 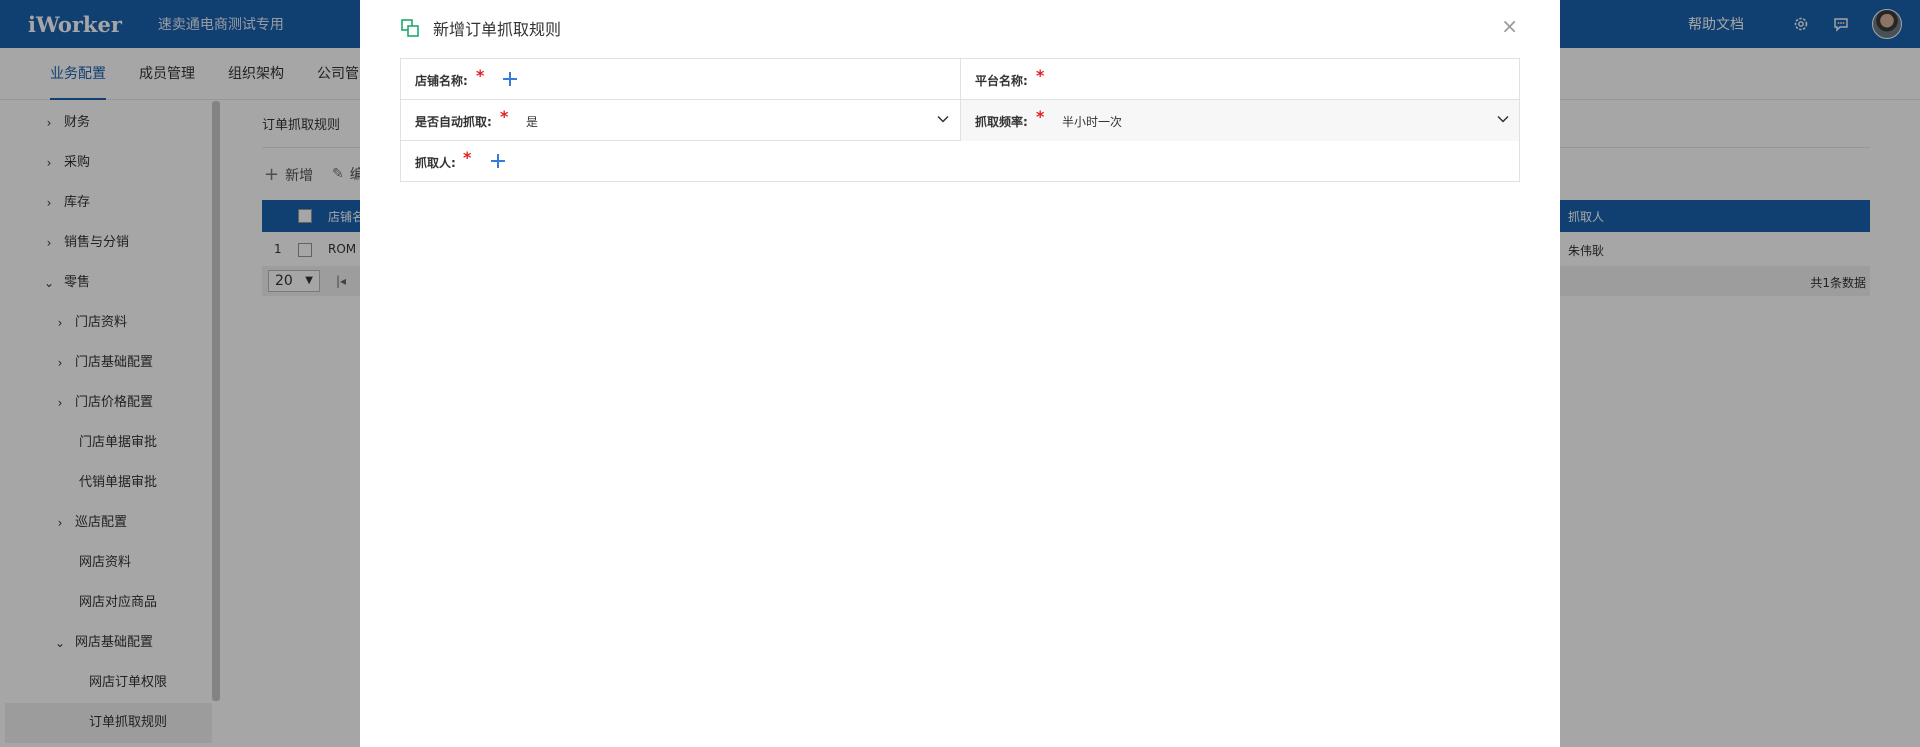 What do you see at coordinates (435, 163) in the screenshot?
I see `fetcher-label: 抓取人:` at bounding box center [435, 163].